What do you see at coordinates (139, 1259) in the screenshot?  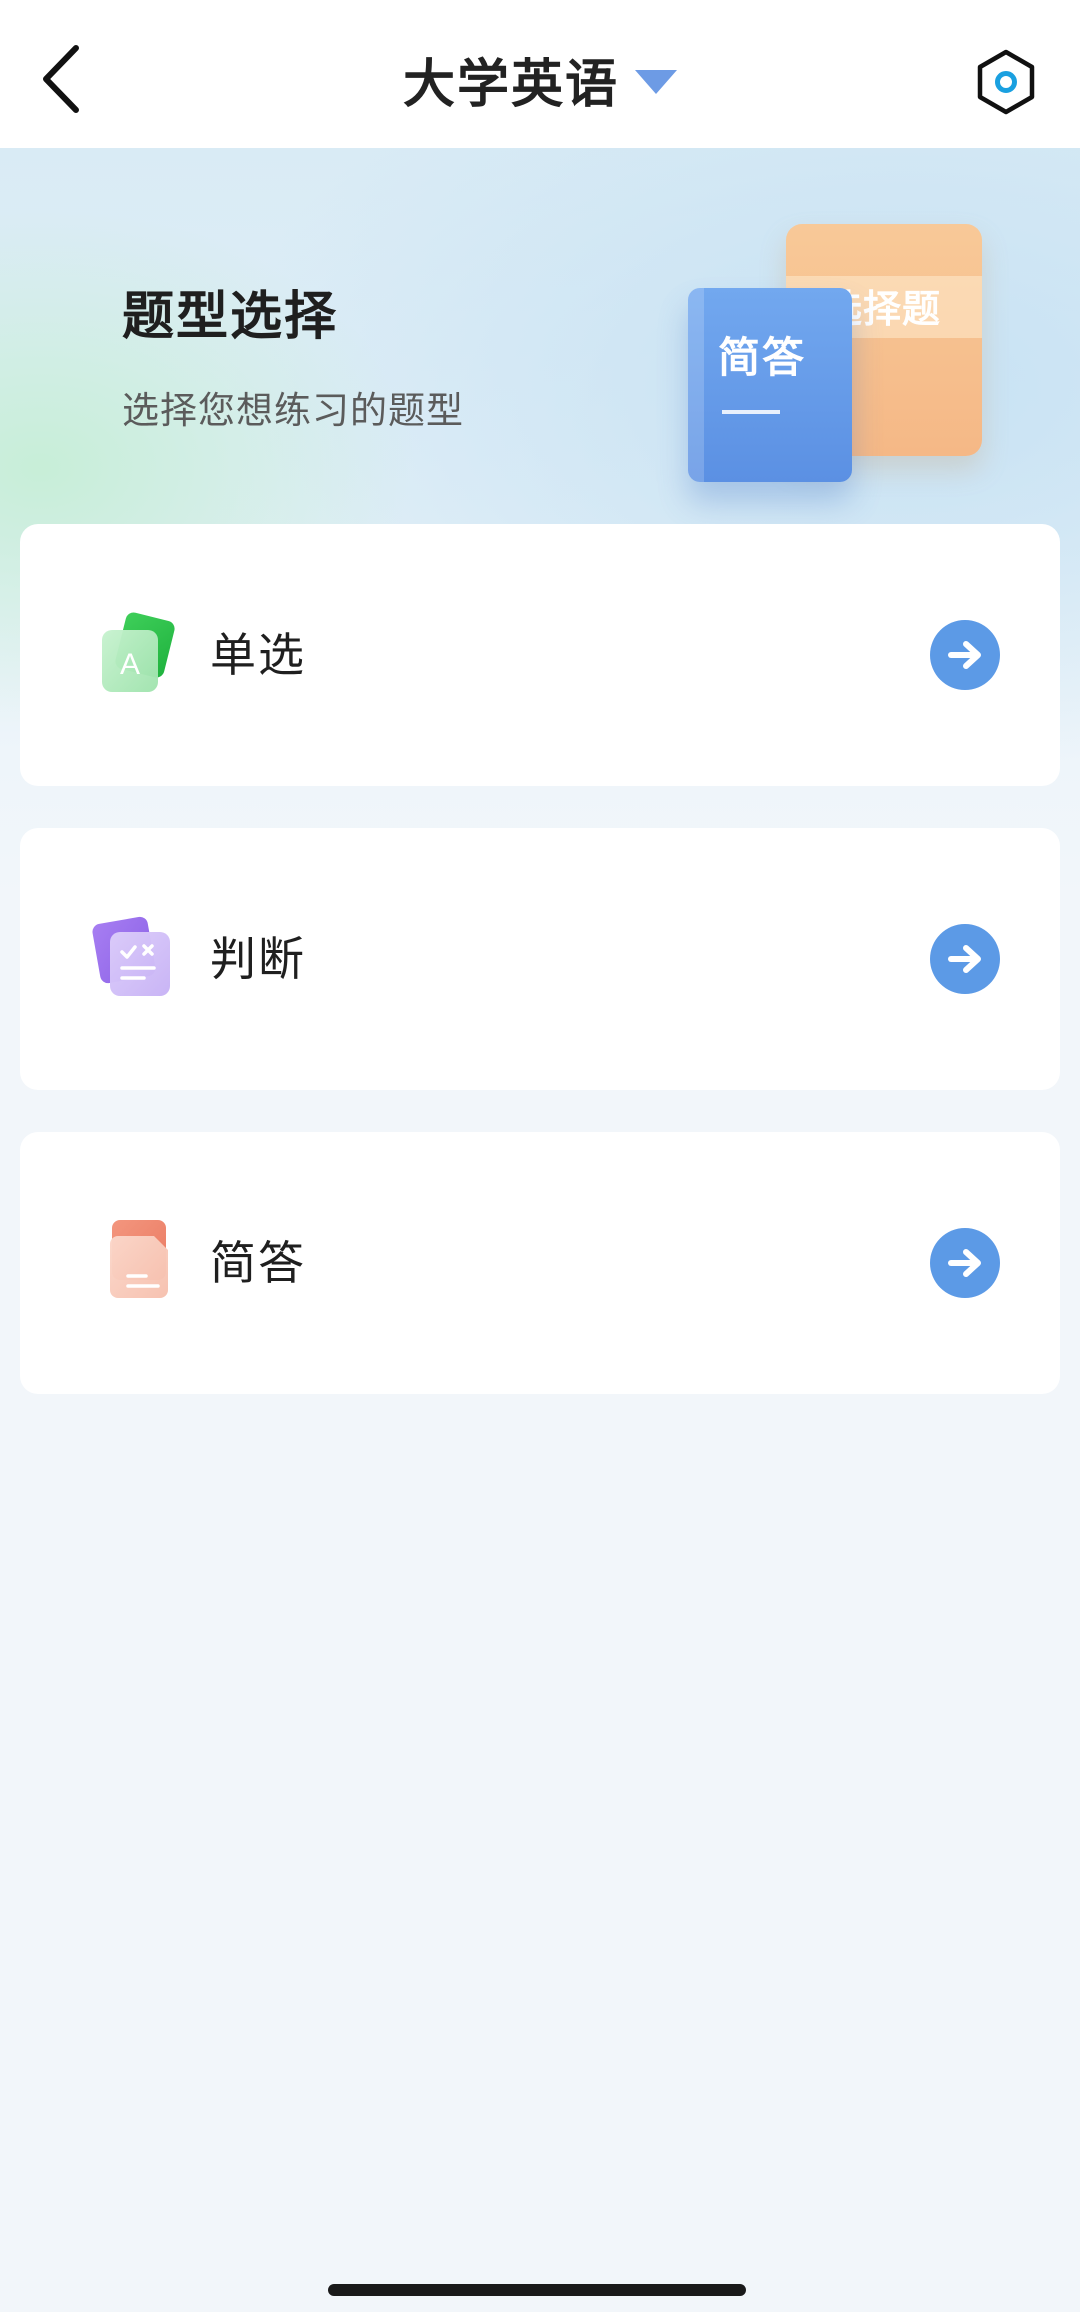 I see `short-answer-icon` at bounding box center [139, 1259].